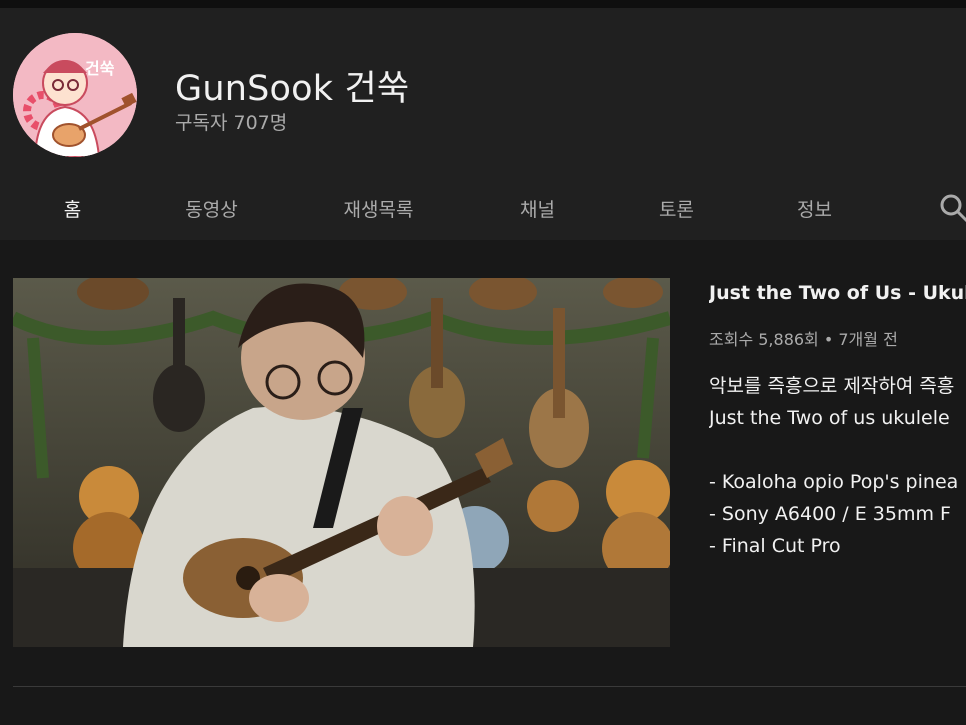 The height and width of the screenshot is (725, 966). I want to click on top-bar, so click(483, 4).